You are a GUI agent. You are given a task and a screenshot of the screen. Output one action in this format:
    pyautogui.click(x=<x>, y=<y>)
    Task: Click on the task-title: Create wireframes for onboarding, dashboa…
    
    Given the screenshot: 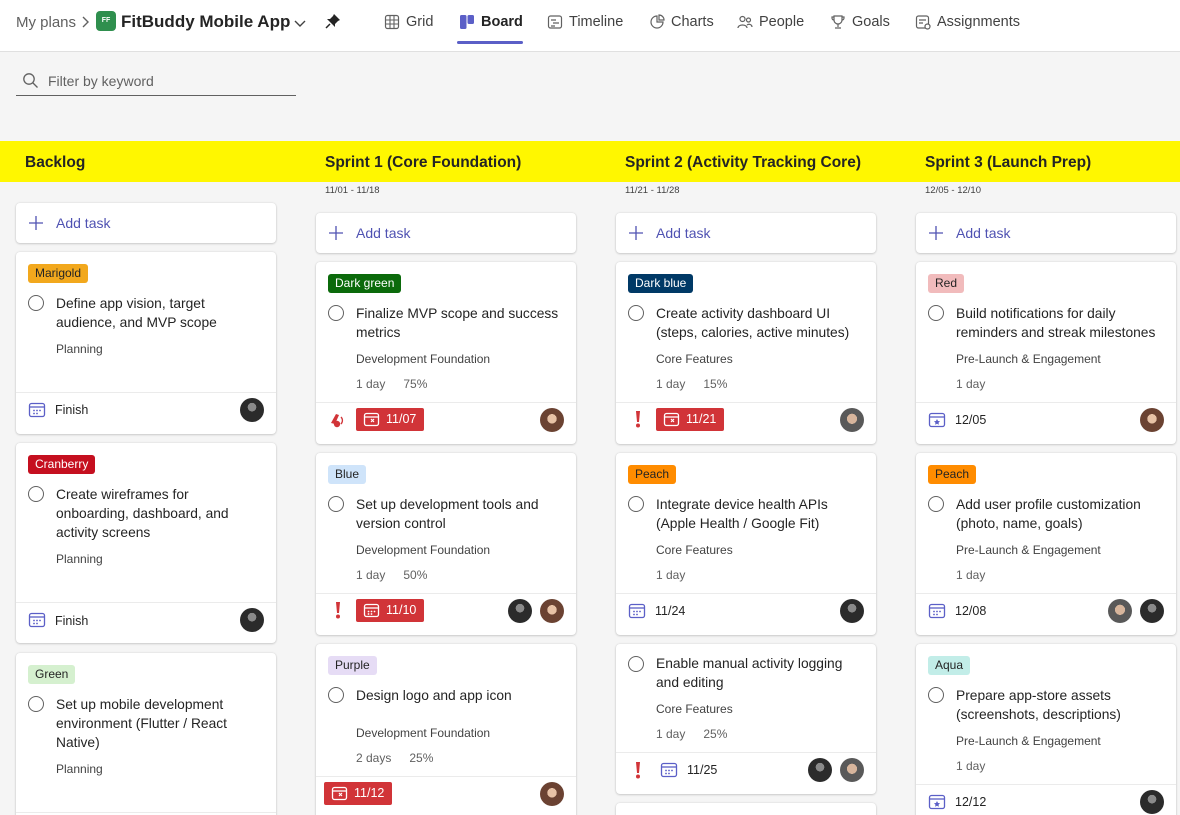 What is the action you would take?
    pyautogui.click(x=159, y=513)
    